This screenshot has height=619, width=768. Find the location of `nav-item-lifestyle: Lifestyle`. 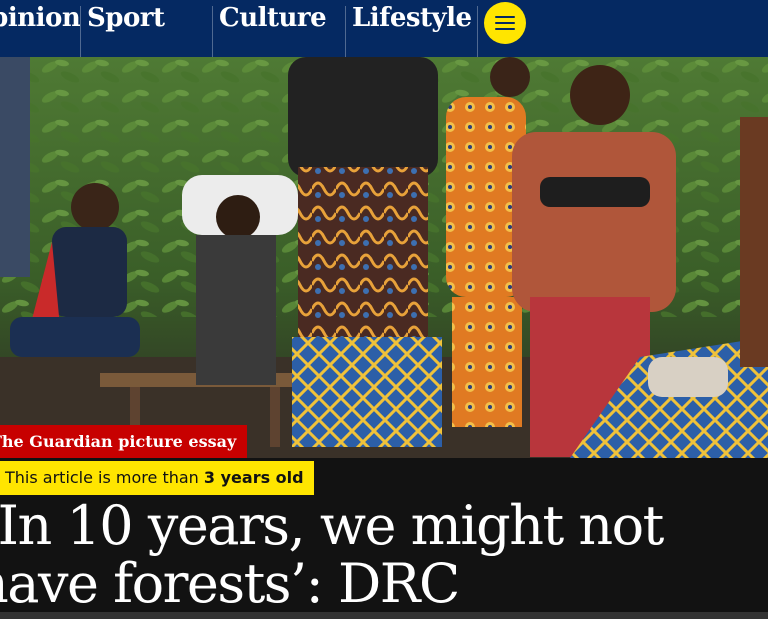

nav-item-lifestyle: Lifestyle is located at coordinates (412, 28).